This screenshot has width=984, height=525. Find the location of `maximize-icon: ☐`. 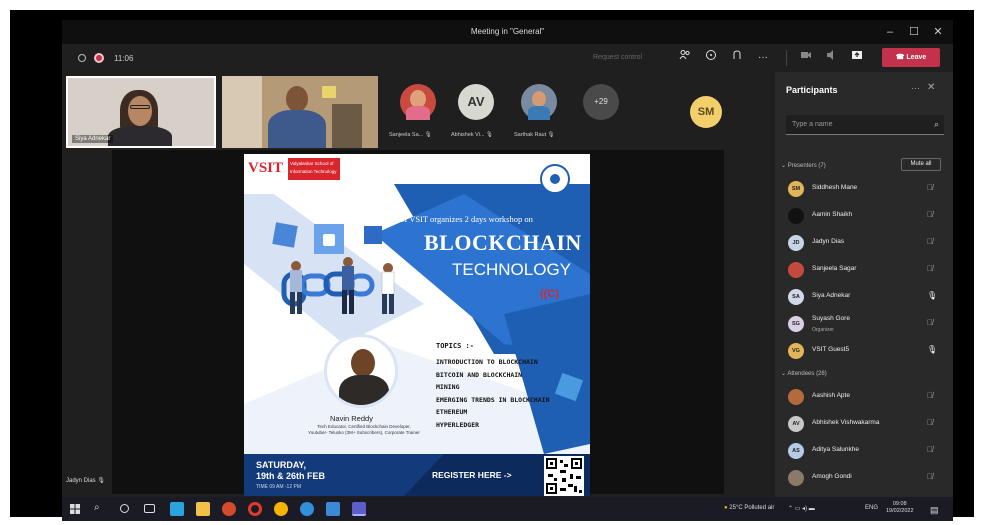

maximize-icon: ☐ is located at coordinates (914, 32).